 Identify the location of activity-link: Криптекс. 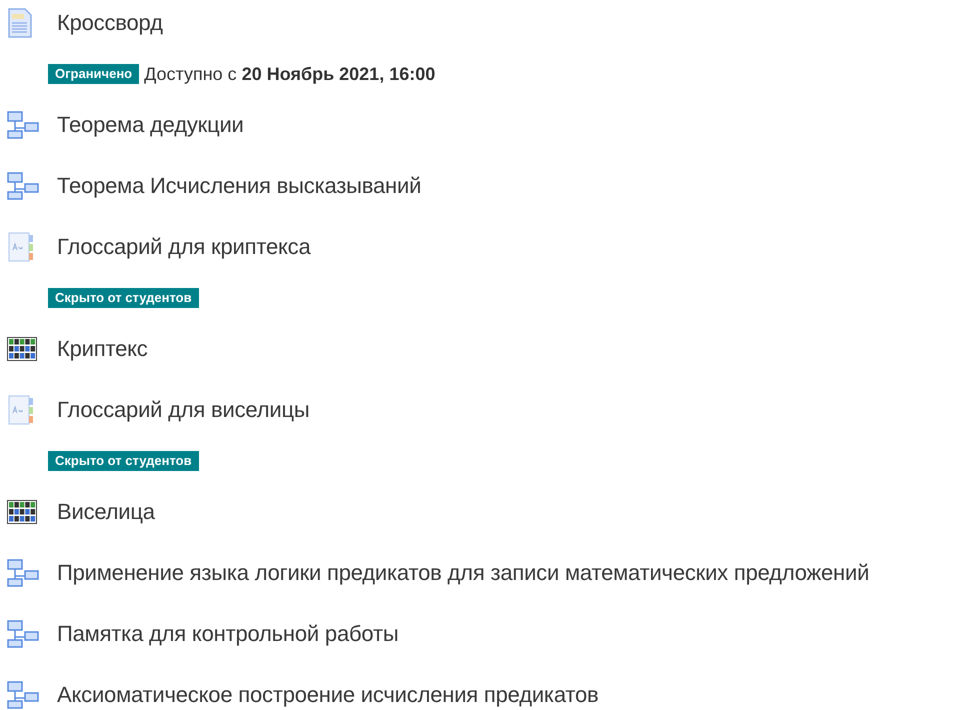
(102, 349).